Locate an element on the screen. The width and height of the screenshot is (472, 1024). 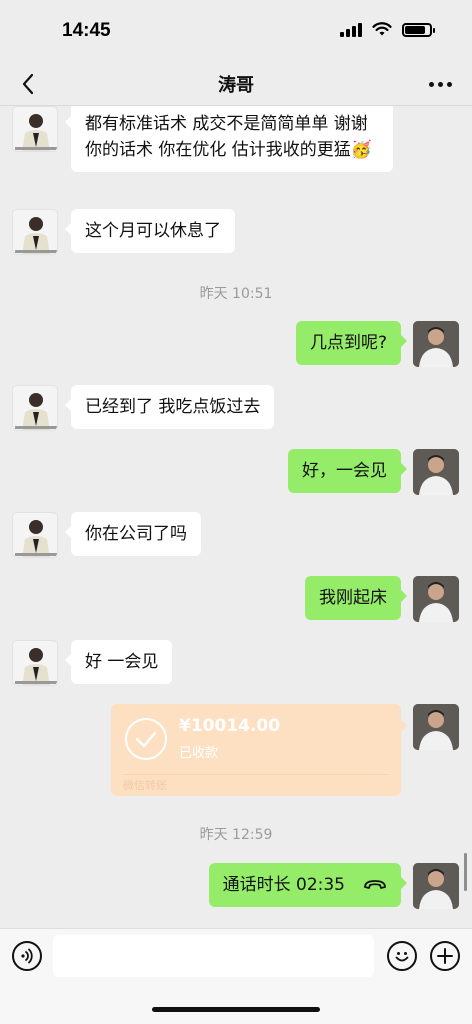
wifi-icon is located at coordinates (382, 29).